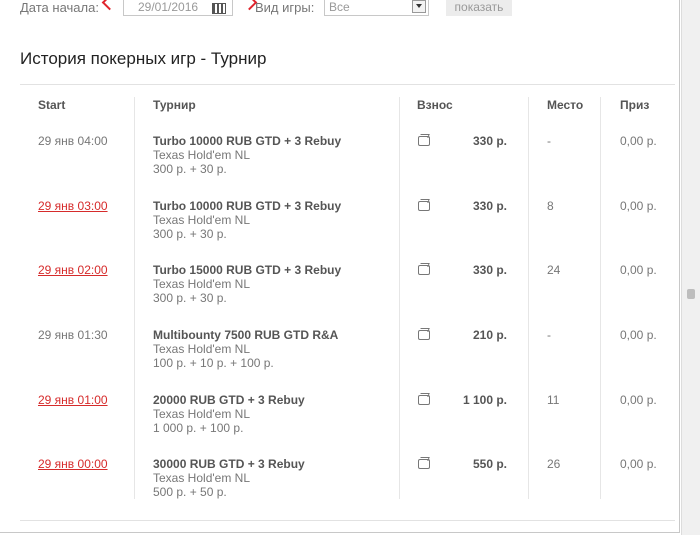  Describe the element at coordinates (246, 335) in the screenshot. I see `row-tournament-name: Multibounty 7500 RUB GTD R&A` at that location.